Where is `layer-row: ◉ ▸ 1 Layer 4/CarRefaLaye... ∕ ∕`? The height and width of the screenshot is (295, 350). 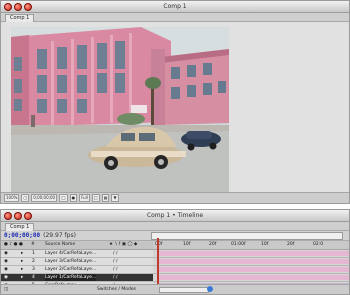 layer-row: ◉ ▸ 1 Layer 4/CarRefaLaye... ∕ ∕ is located at coordinates (175, 254).